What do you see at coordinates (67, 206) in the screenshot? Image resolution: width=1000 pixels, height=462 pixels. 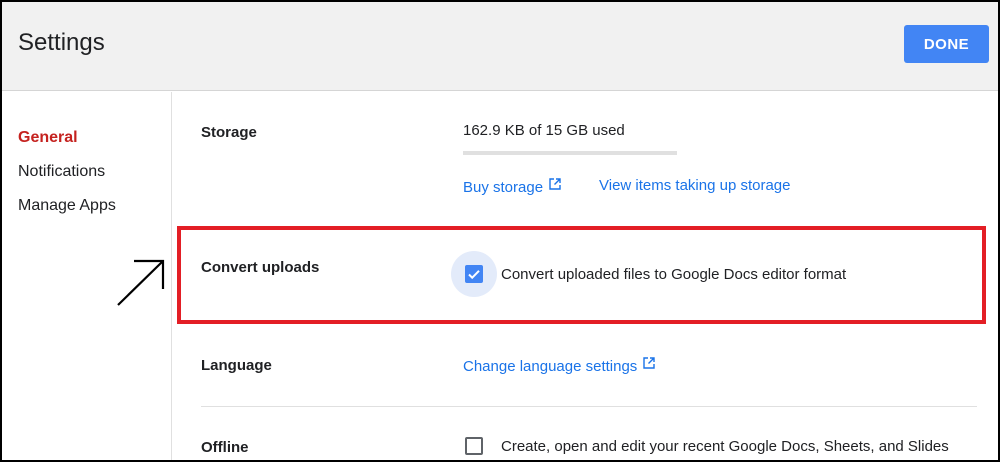 I see `sidebar-item-manage-apps: Manage Apps` at bounding box center [67, 206].